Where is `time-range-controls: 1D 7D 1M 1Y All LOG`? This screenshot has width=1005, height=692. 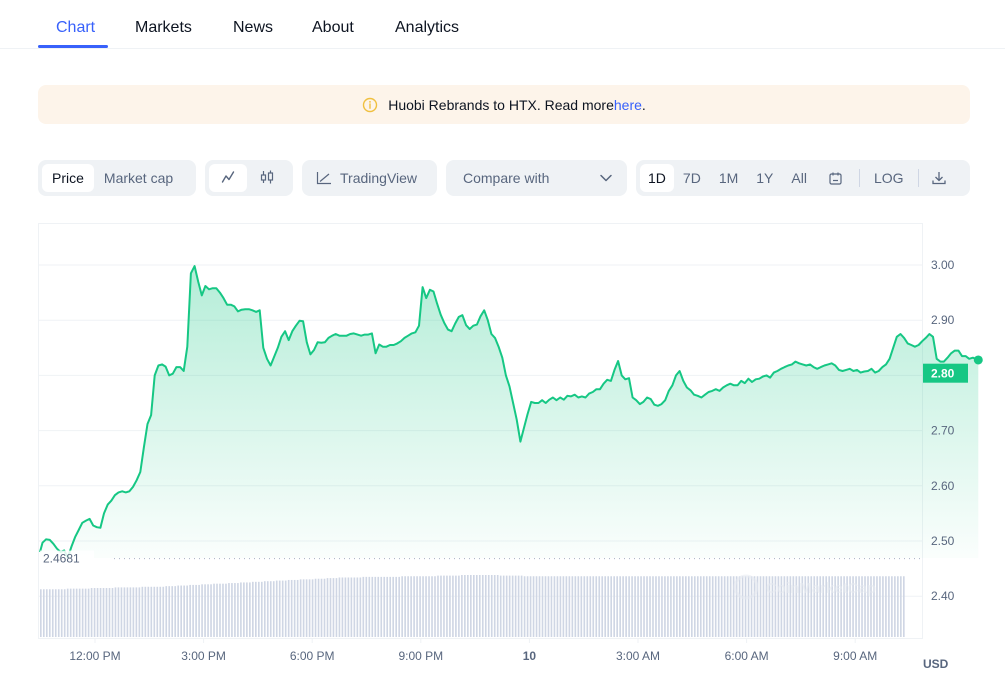 time-range-controls: 1D 7D 1M 1Y All LOG is located at coordinates (803, 178).